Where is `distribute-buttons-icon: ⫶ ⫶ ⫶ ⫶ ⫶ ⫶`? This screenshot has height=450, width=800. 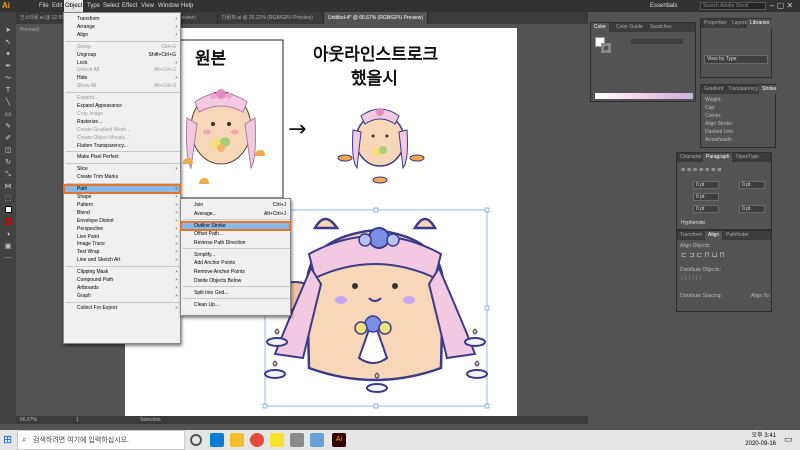 distribute-buttons-icon: ⫶ ⫶ ⫶ ⫶ ⫶ ⫶ is located at coordinates (691, 279).